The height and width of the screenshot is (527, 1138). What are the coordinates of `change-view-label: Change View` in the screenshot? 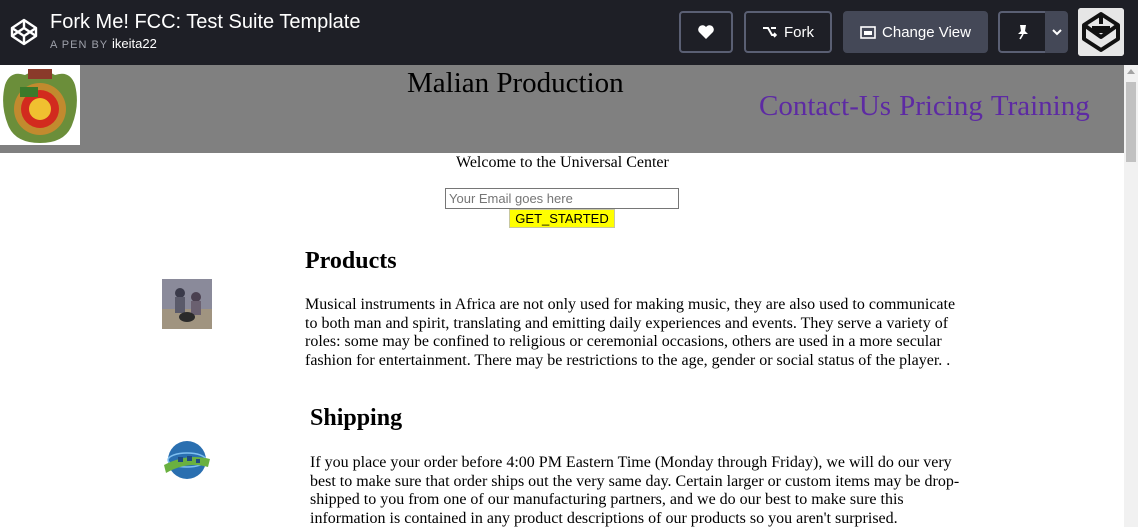 It's located at (926, 32).